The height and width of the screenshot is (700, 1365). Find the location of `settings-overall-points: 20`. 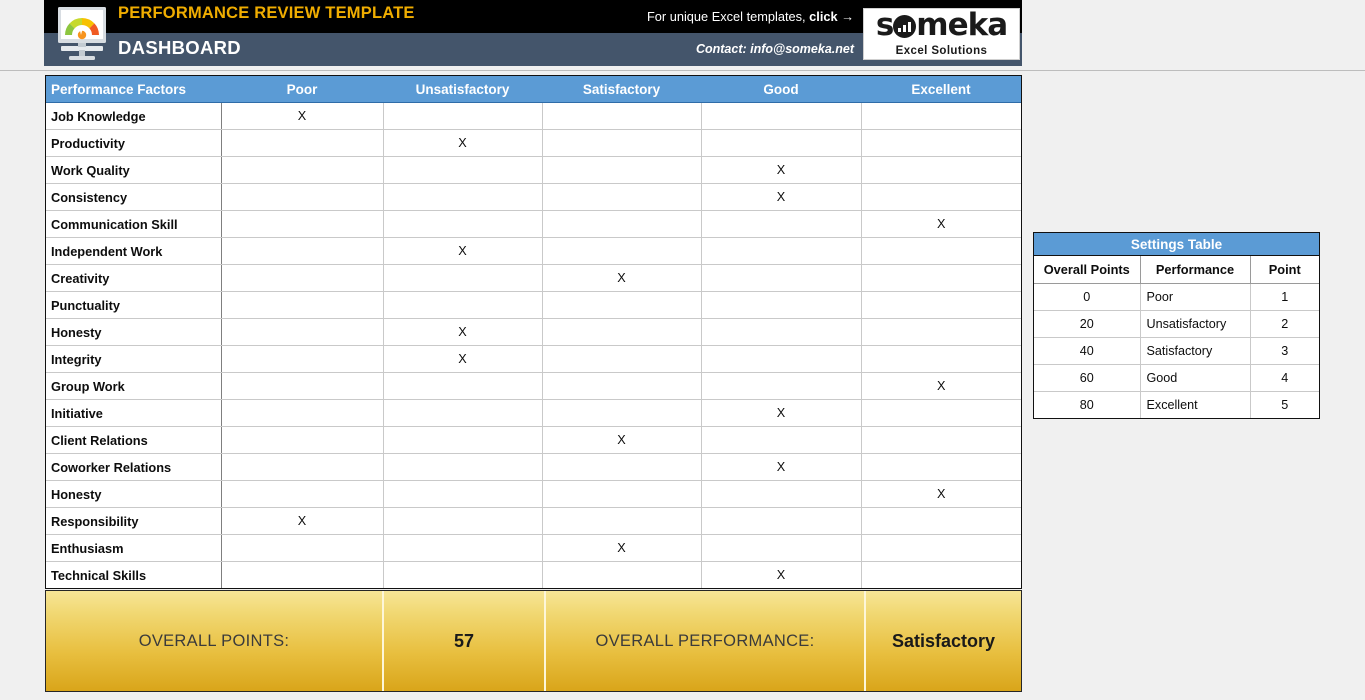

settings-overall-points: 20 is located at coordinates (1087, 324).